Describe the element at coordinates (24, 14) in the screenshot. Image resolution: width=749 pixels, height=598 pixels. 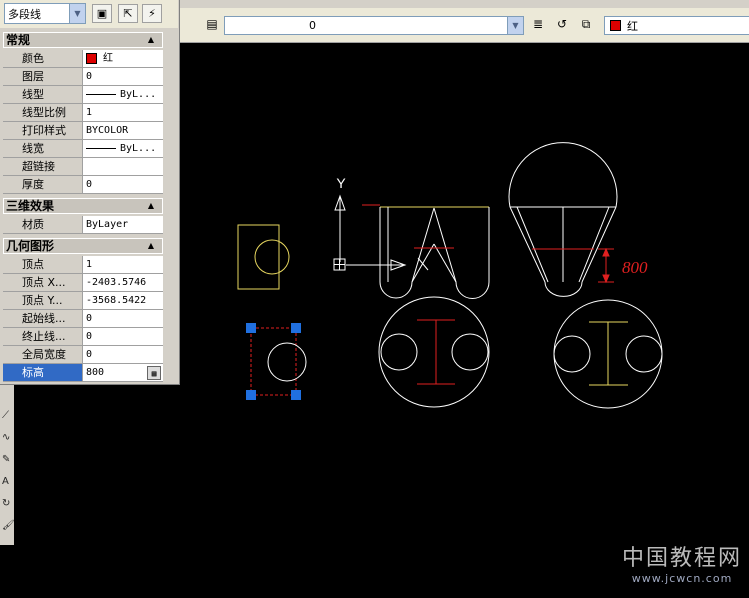
I see `selection-type-value: 多段线` at that location.